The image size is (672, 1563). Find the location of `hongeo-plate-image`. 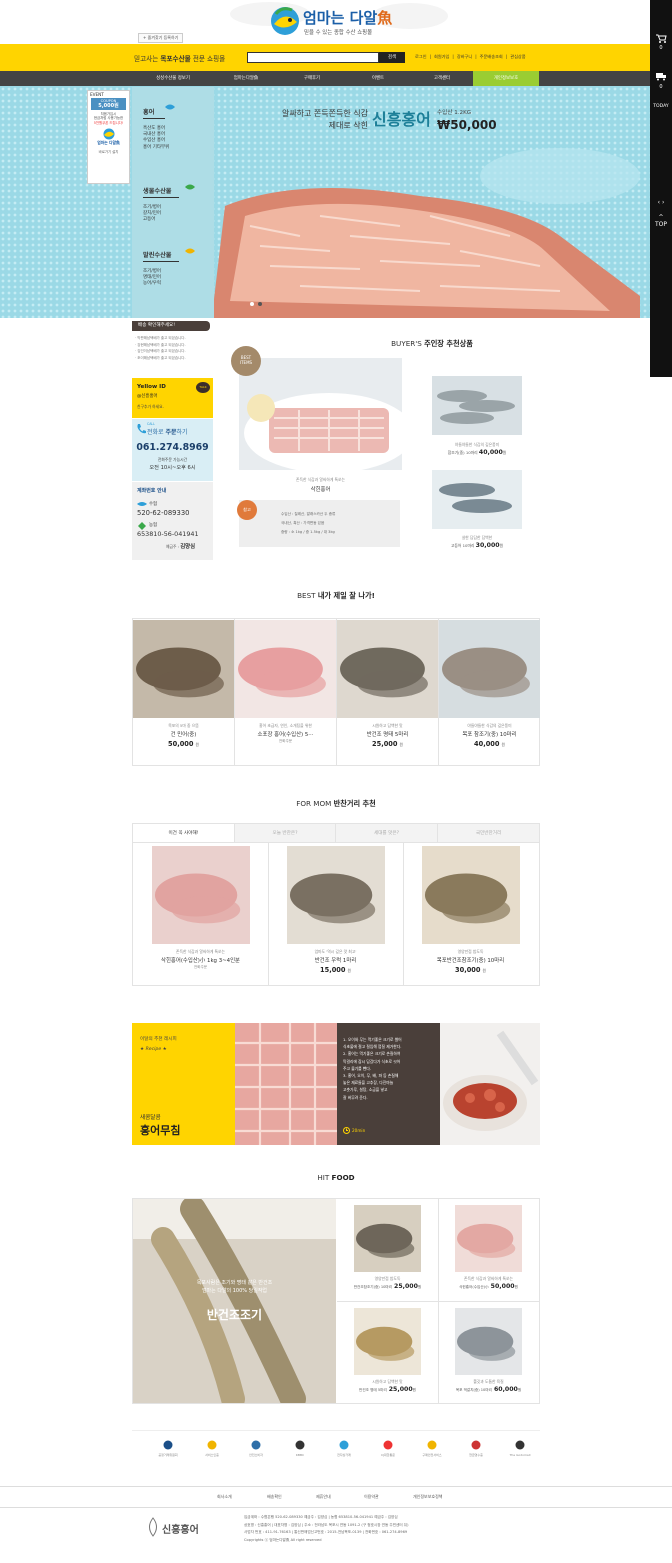

hongeo-plate-image is located at coordinates (323, 431).